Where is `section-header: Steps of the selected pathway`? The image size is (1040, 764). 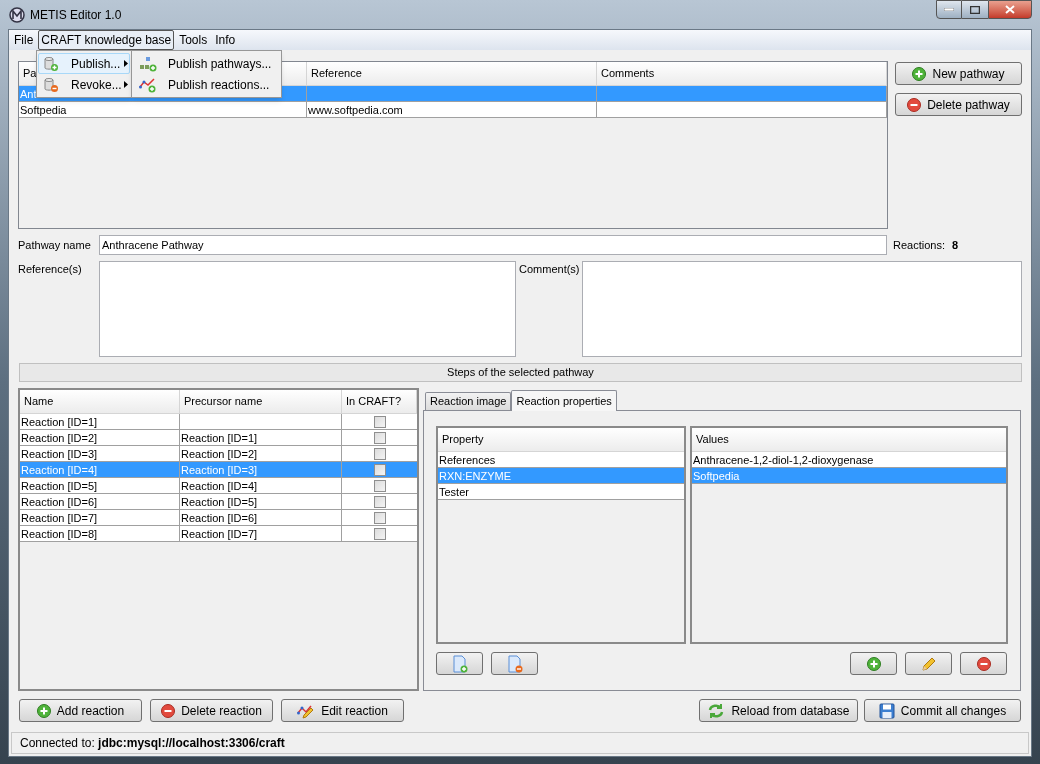
section-header: Steps of the selected pathway is located at coordinates (520, 372).